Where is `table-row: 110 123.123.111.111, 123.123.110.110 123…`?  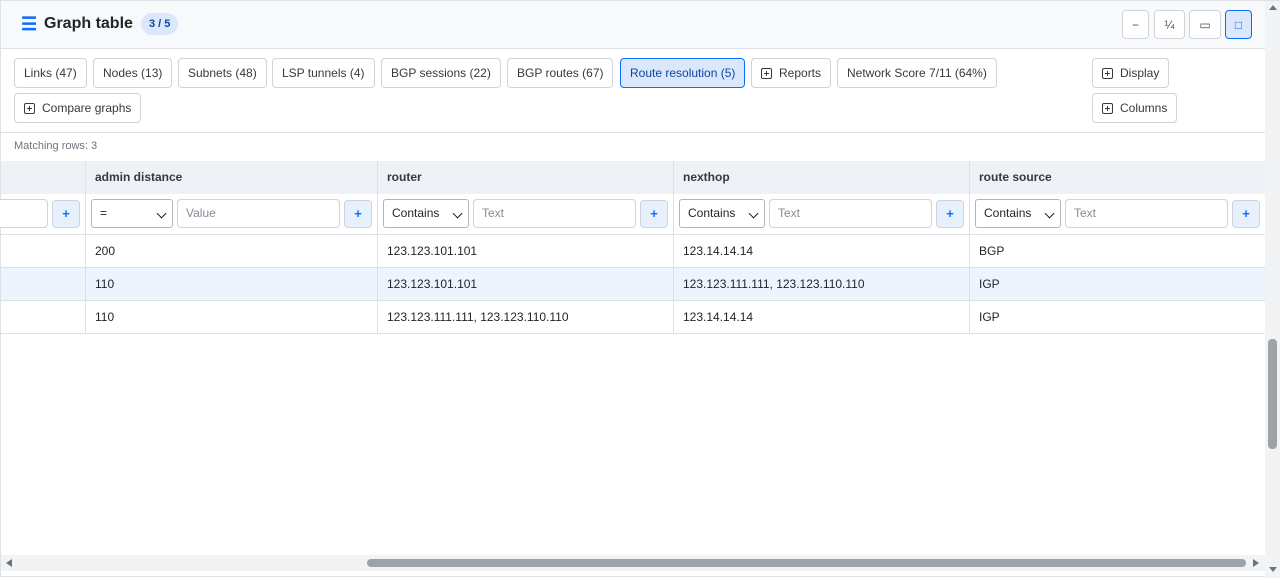 table-row: 110 123.123.111.111, 123.123.110.110 123… is located at coordinates (633, 317).